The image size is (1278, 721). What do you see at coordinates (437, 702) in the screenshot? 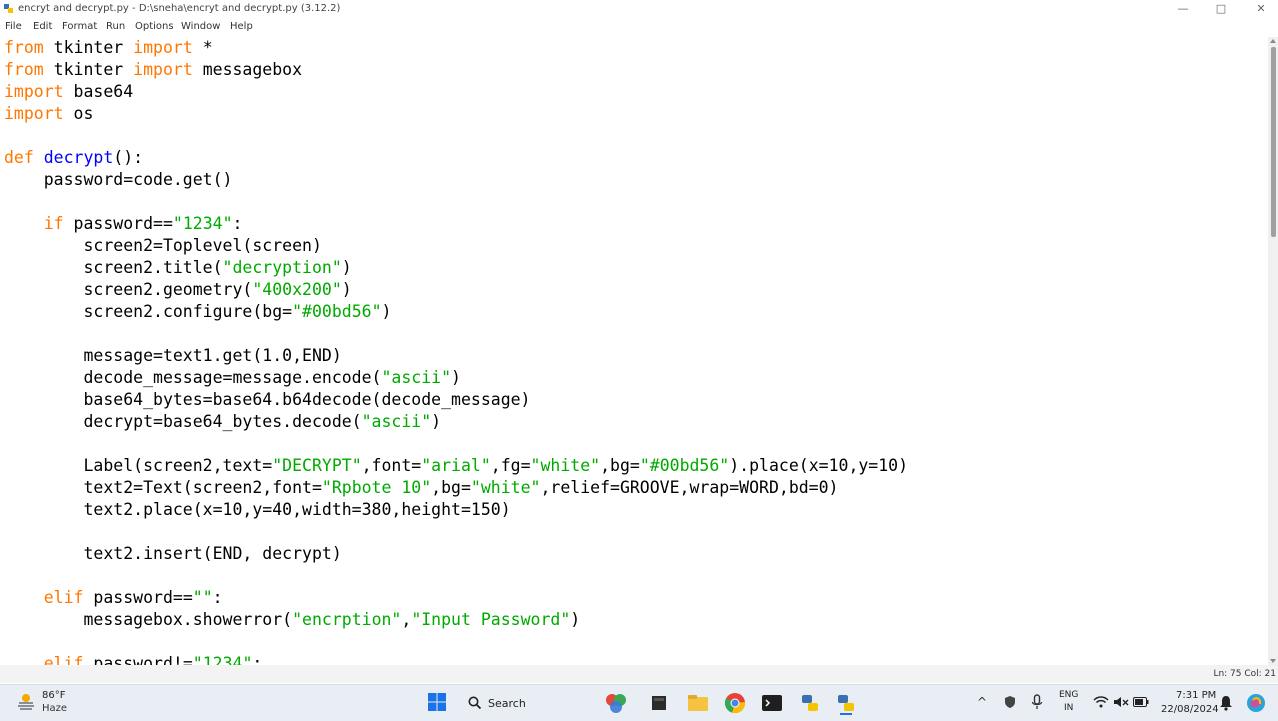
I see `windows-start-icon` at bounding box center [437, 702].